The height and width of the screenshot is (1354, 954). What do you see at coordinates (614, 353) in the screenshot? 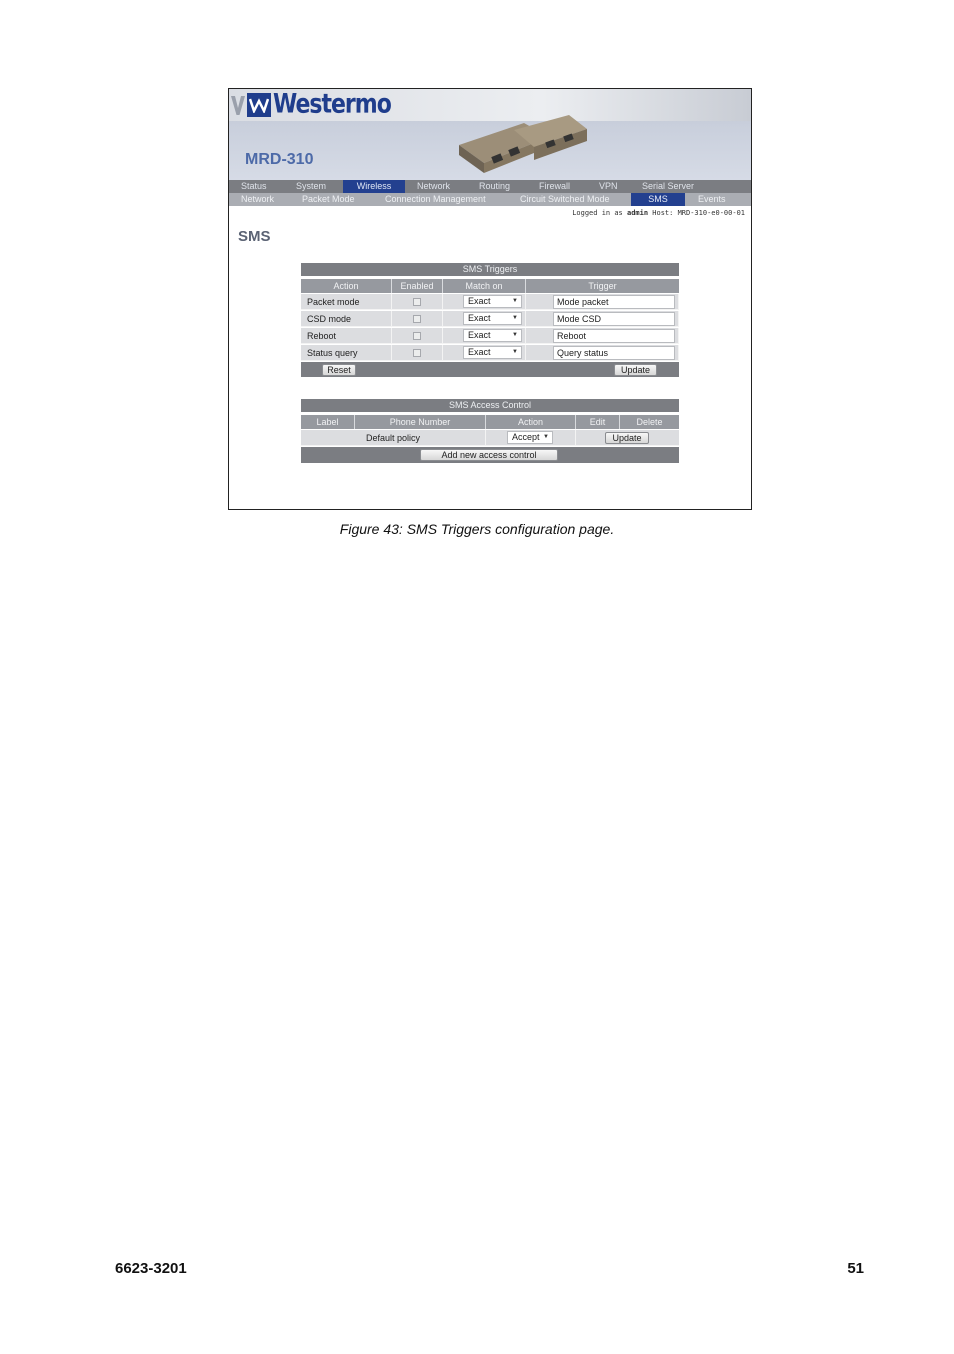
I see `trigger-input: Query status` at bounding box center [614, 353].